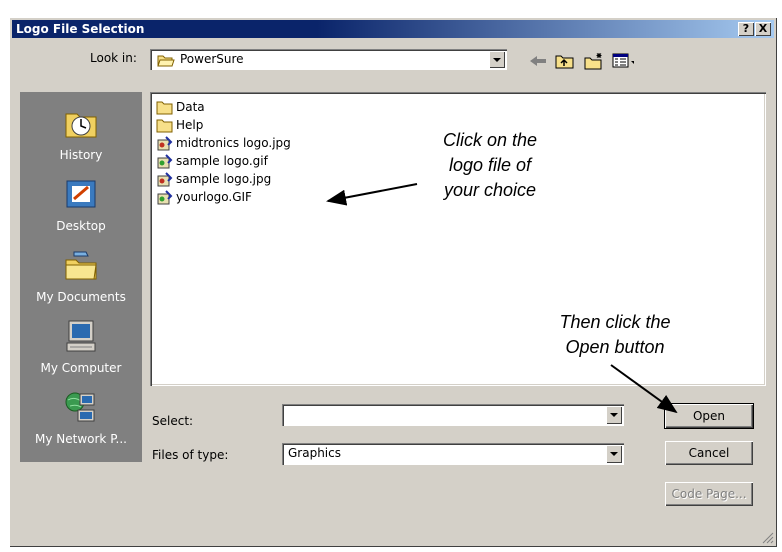  Describe the element at coordinates (644, 389) in the screenshot. I see `arrow-to-open-button` at that location.